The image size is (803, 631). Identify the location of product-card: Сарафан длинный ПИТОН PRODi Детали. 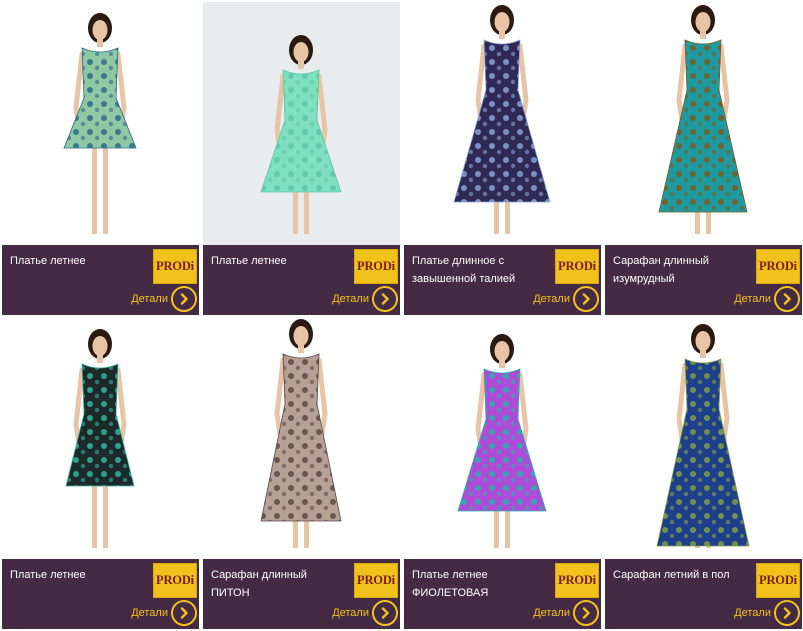
(301, 472).